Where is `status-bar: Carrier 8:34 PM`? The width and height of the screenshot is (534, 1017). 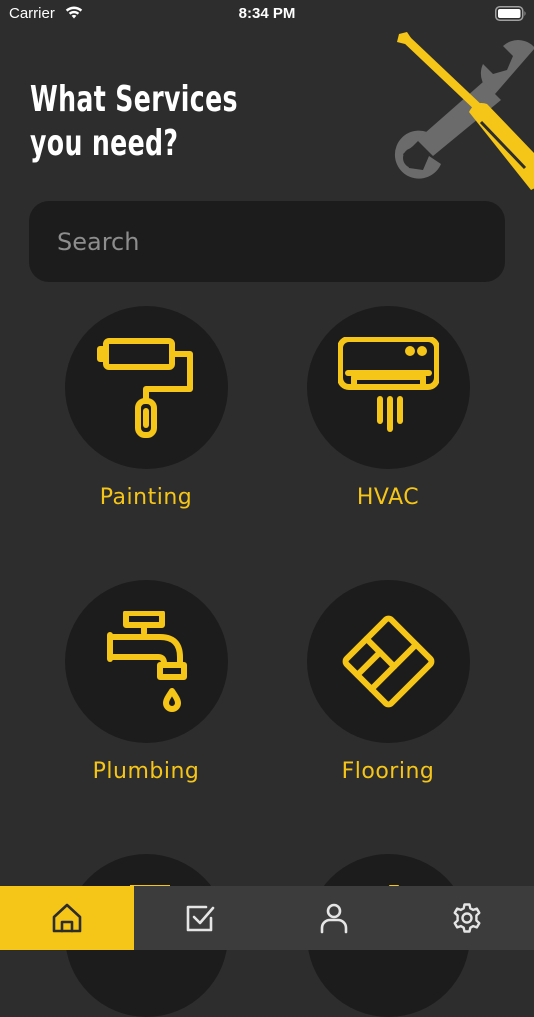
status-bar: Carrier 8:34 PM is located at coordinates (267, 14).